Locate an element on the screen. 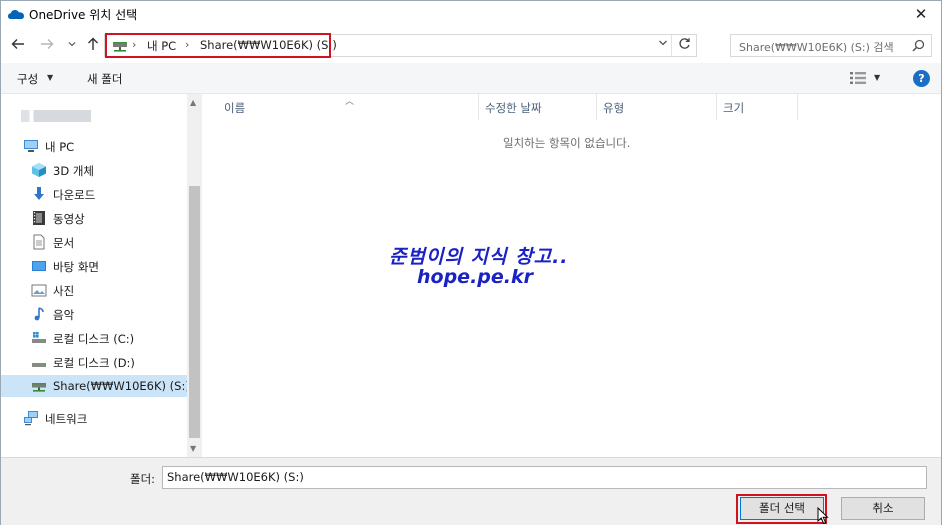 The width and height of the screenshot is (942, 525). search-icon is located at coordinates (918, 45).